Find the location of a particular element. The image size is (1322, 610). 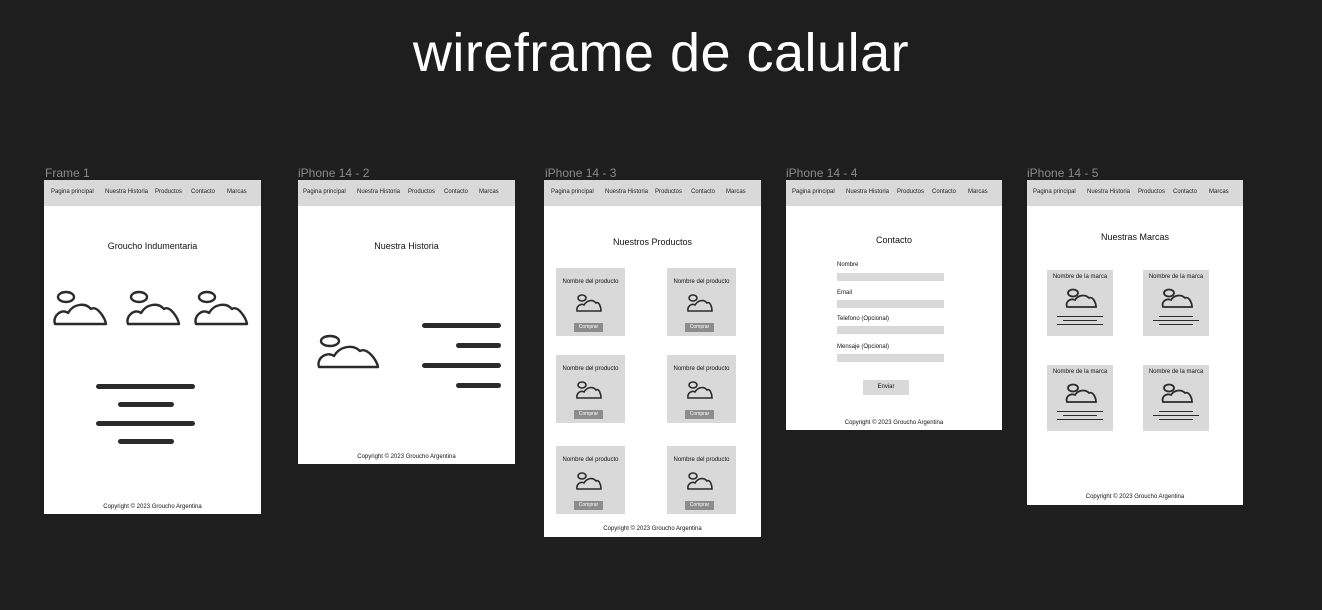

frame-label-2: iPhone 14 - 2 is located at coordinates (333, 173).